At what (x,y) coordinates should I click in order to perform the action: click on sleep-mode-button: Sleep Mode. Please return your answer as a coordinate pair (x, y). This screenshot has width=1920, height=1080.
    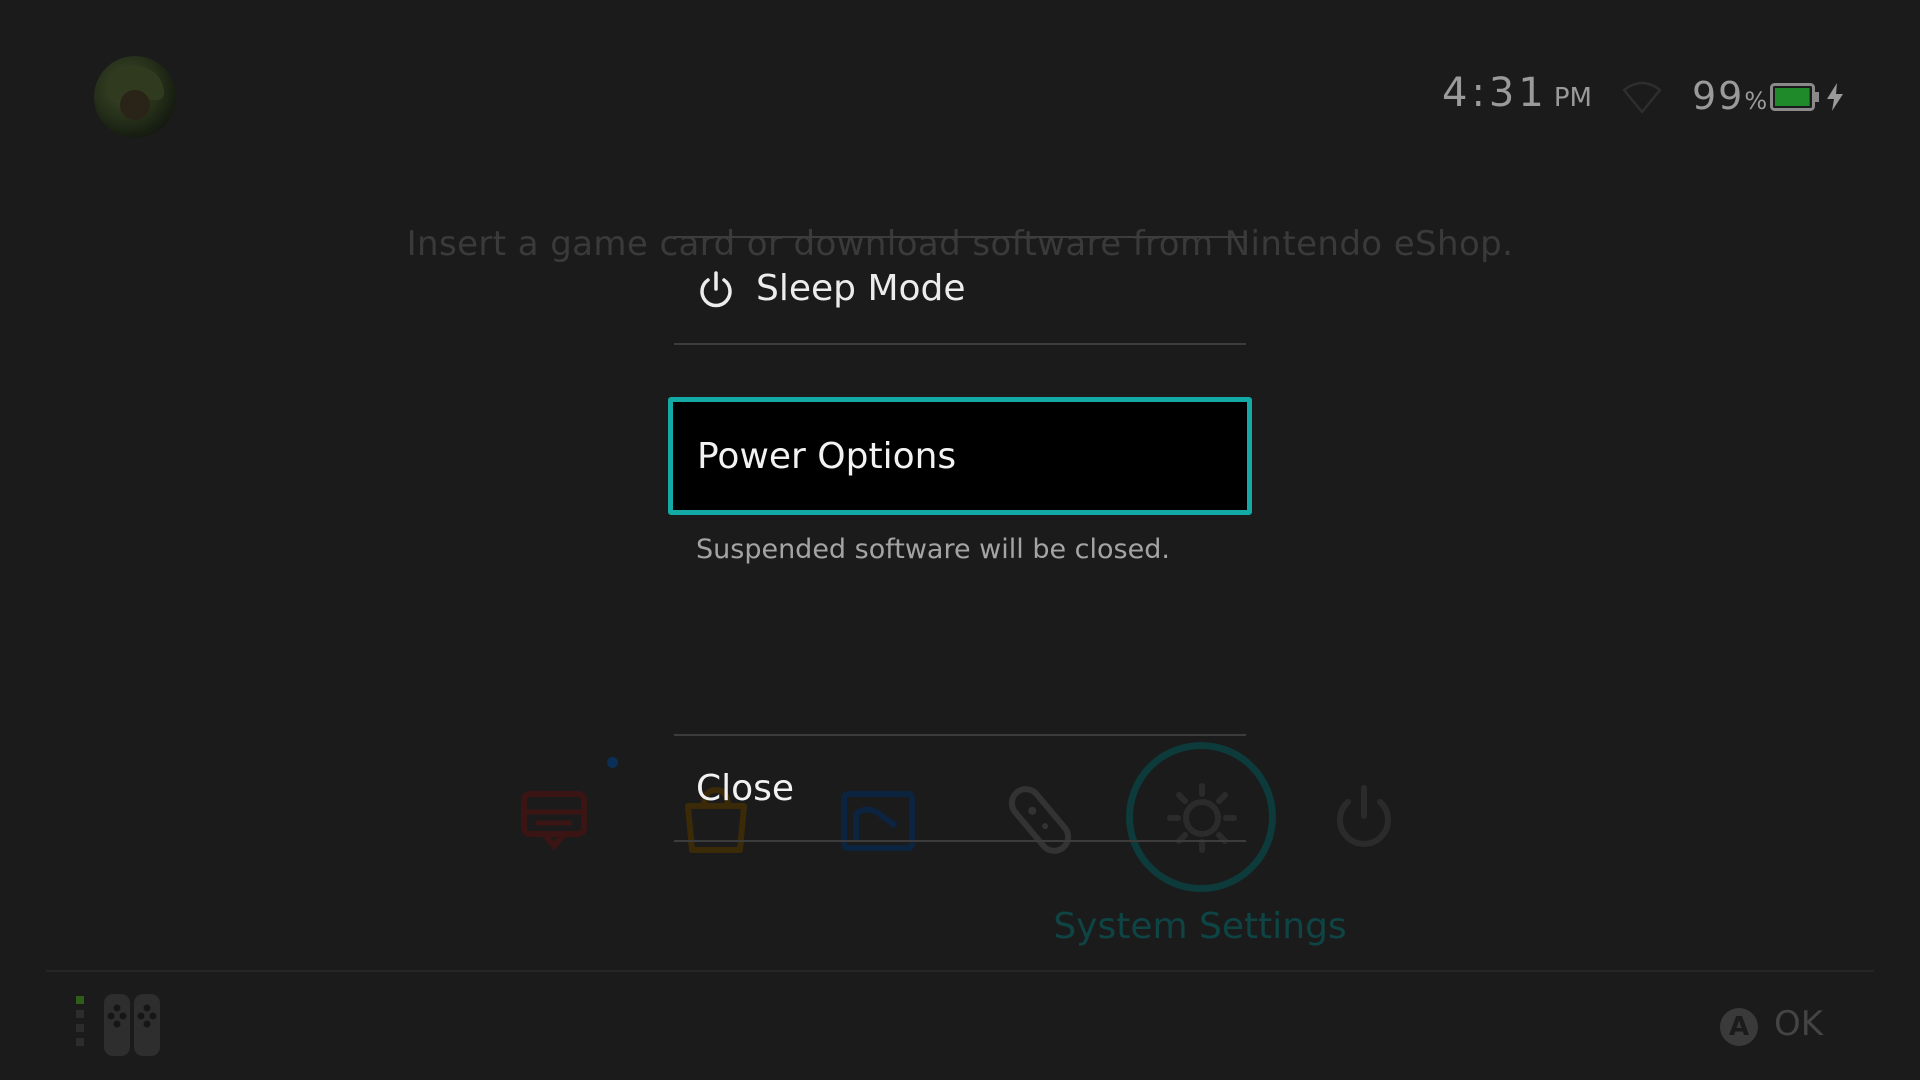
    Looking at the image, I should click on (960, 290).